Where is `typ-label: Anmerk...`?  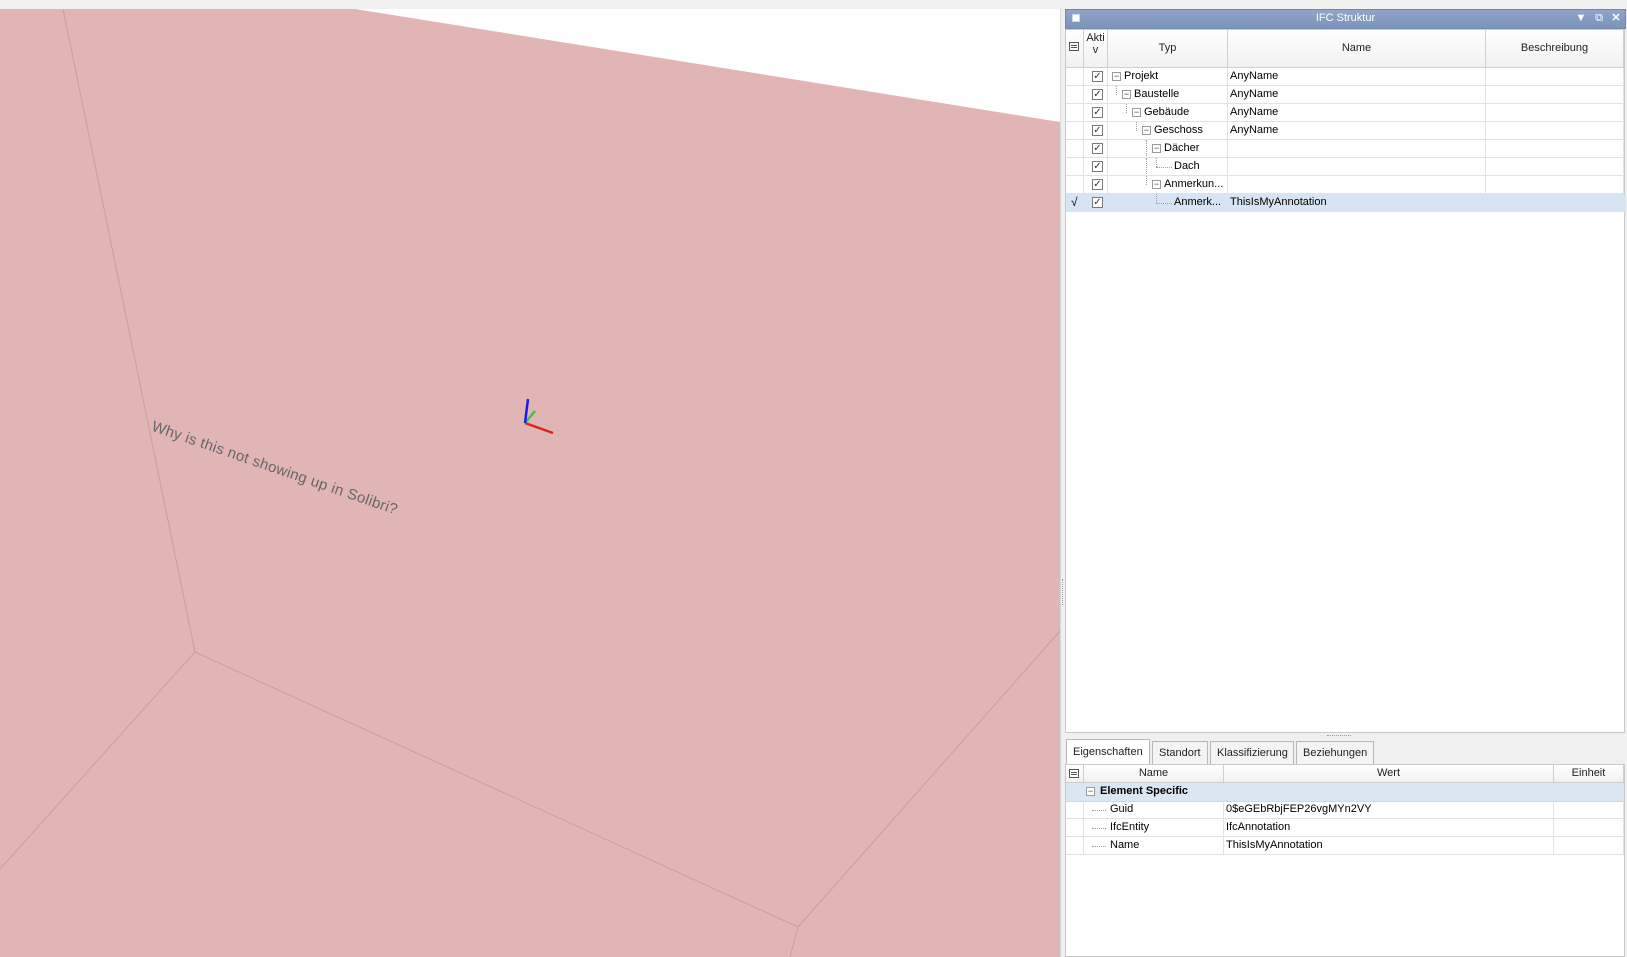
typ-label: Anmerk... is located at coordinates (1198, 202).